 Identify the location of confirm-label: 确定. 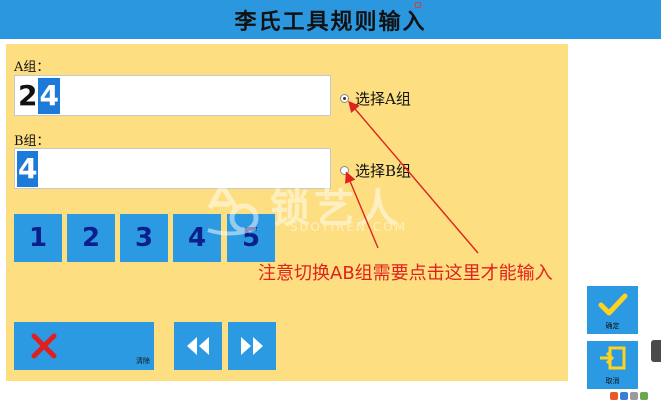
(612, 326).